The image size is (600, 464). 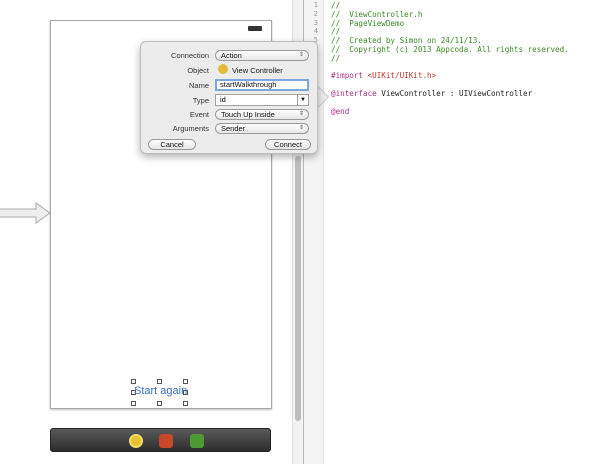 I want to click on initial-view-controller-arrow-icon, so click(x=25, y=213).